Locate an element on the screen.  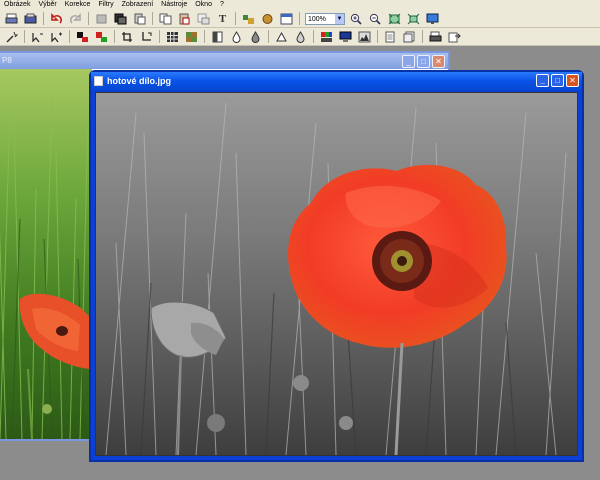
paste-new-icon is located at coordinates (185, 19).